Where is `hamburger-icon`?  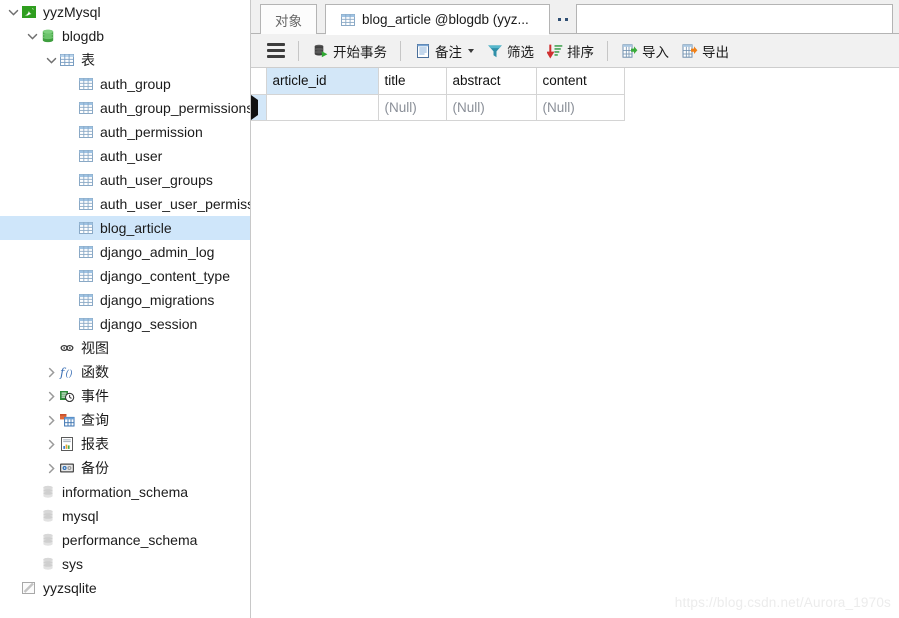 hamburger-icon is located at coordinates (276, 50).